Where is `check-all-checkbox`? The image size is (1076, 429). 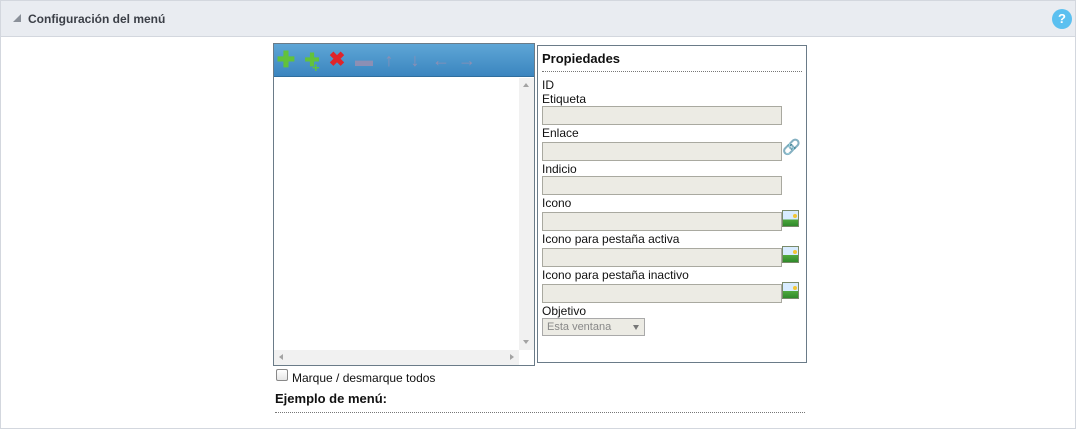
check-all-checkbox is located at coordinates (282, 375).